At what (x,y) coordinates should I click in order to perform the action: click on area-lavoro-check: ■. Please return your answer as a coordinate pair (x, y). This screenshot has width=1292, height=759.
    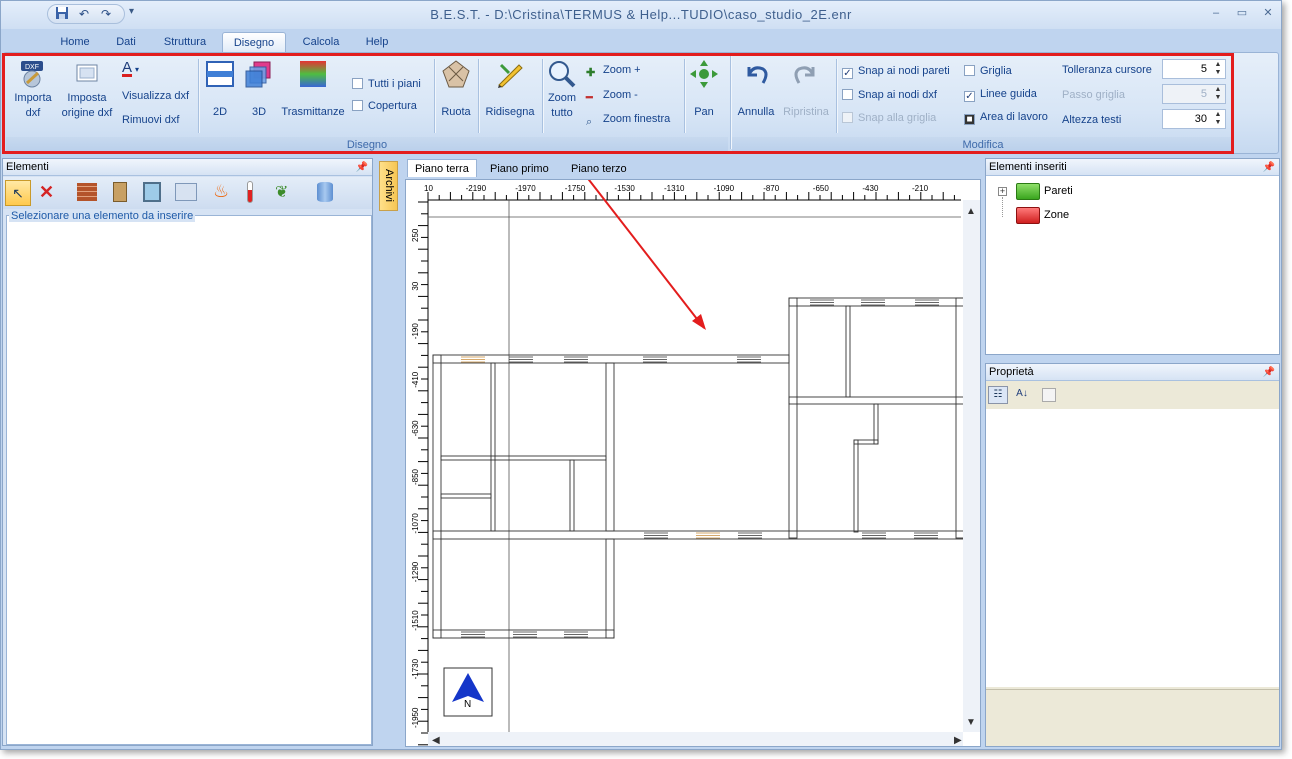
    Looking at the image, I should click on (969, 119).